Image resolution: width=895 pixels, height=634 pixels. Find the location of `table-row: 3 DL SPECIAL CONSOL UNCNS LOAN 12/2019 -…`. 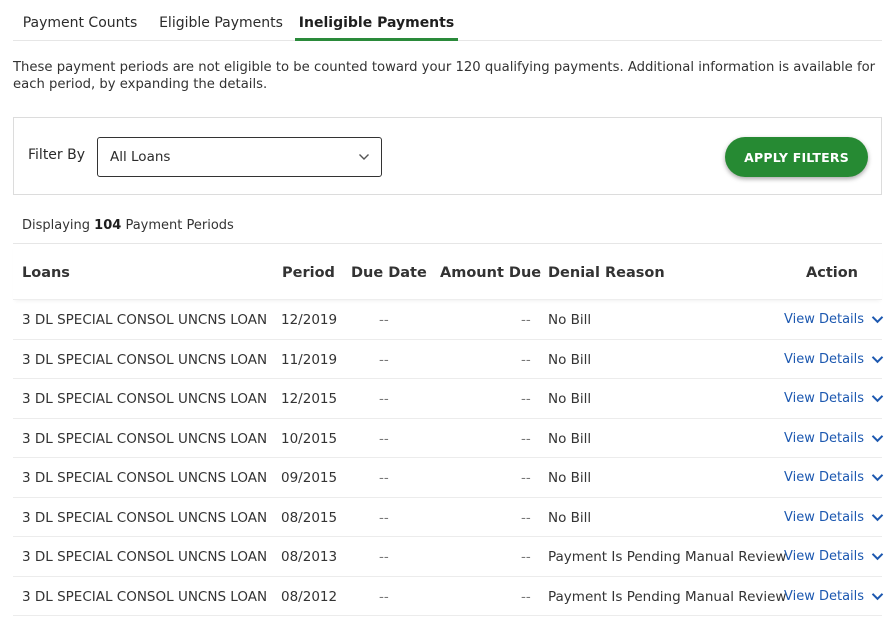

table-row: 3 DL SPECIAL CONSOL UNCNS LOAN 12/2019 -… is located at coordinates (448, 320).